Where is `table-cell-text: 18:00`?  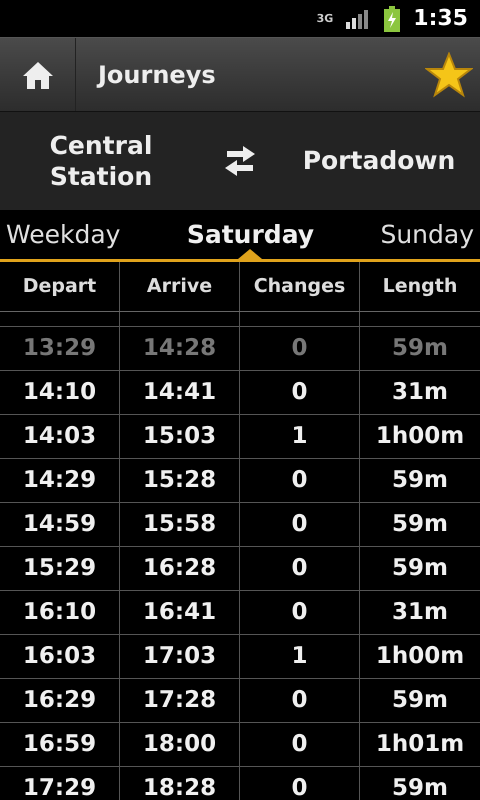
table-cell-text: 18:00 is located at coordinates (179, 745).